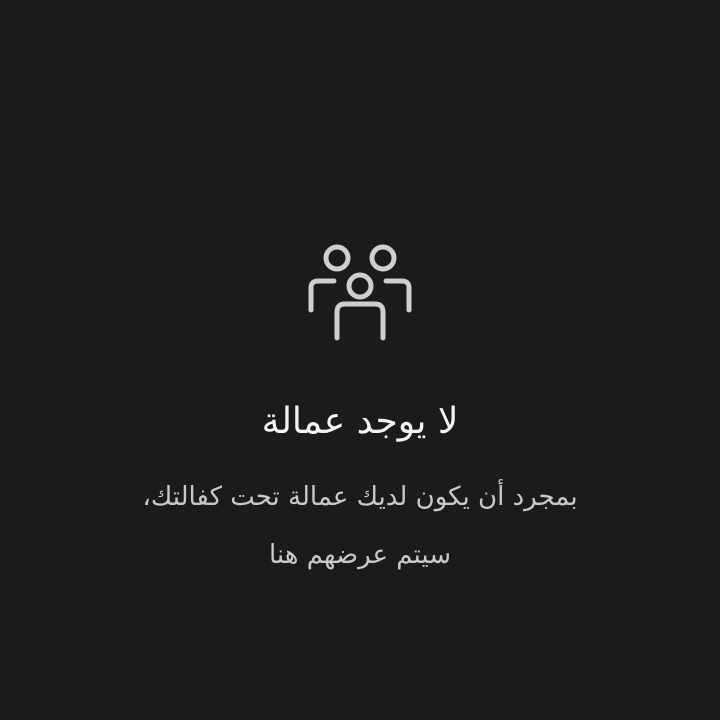 Image resolution: width=720 pixels, height=720 pixels. I want to click on empty-state-title: لا يوجد عمالة, so click(360, 421).